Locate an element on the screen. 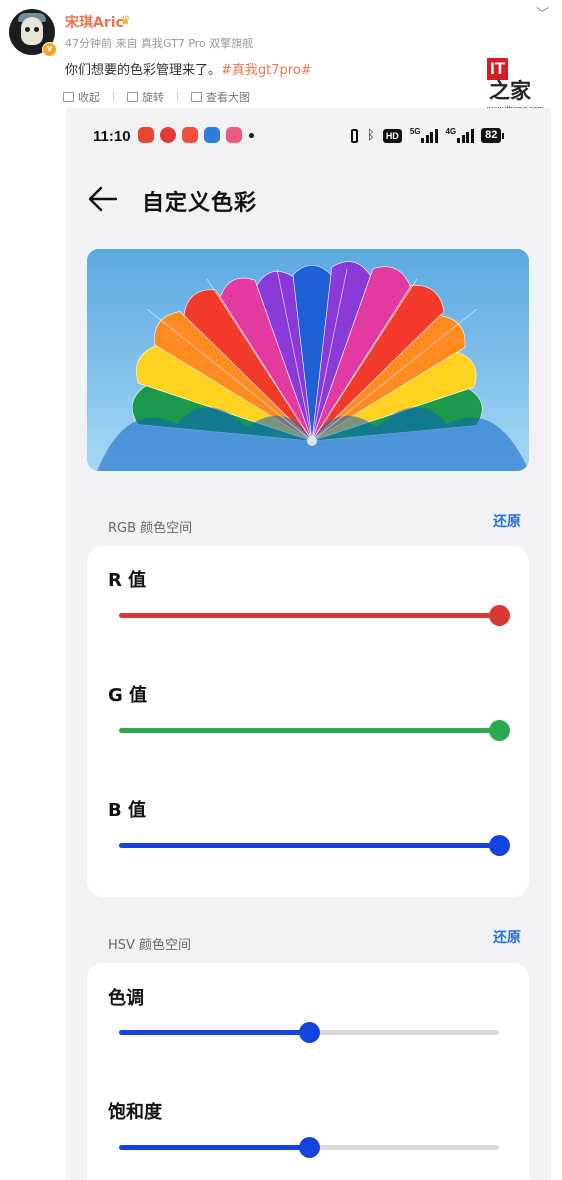 Image resolution: width=562 pixels, height=1180 pixels. more-notifications-dot is located at coordinates (251, 135).